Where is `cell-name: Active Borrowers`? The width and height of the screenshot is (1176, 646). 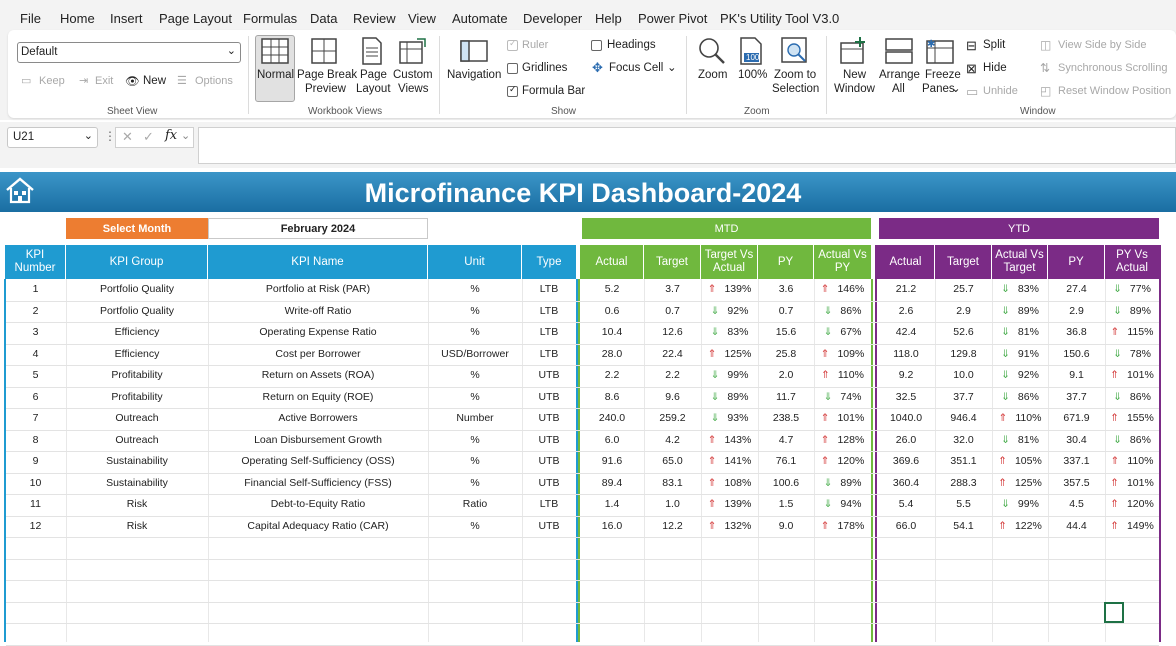
cell-name: Active Borrowers is located at coordinates (318, 418).